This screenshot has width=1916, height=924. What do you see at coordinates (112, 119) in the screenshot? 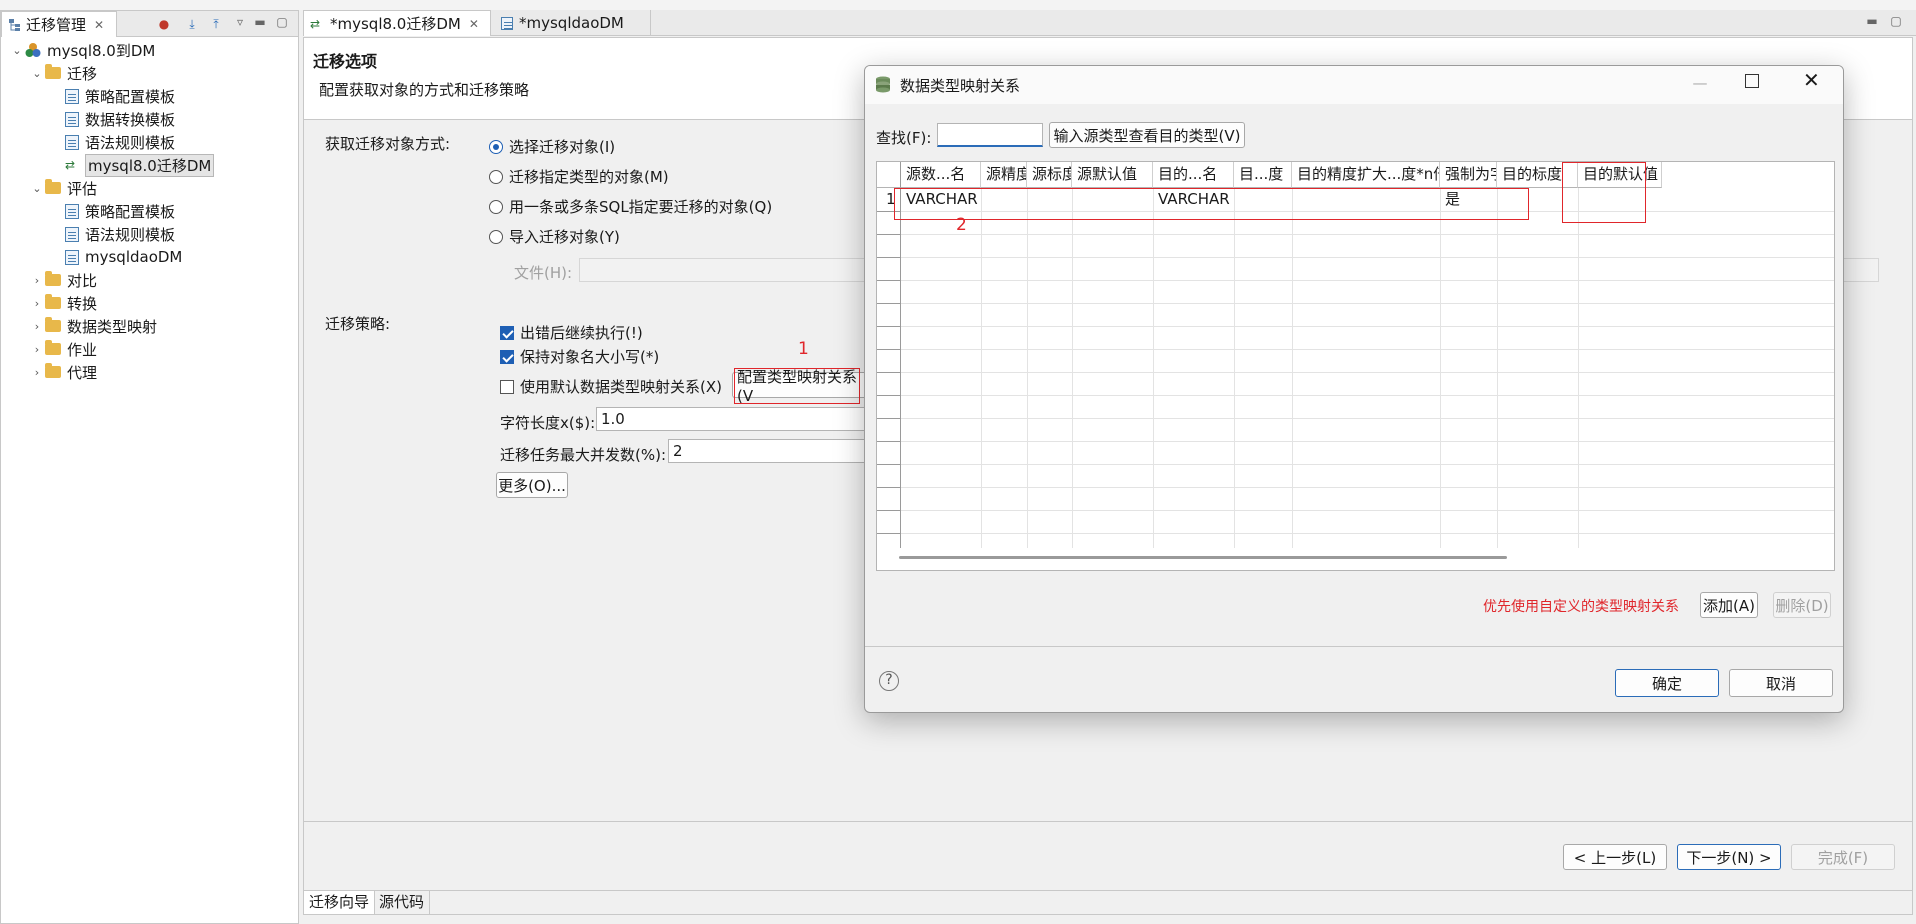
I see `tree-item: 数据转换模板` at bounding box center [112, 119].